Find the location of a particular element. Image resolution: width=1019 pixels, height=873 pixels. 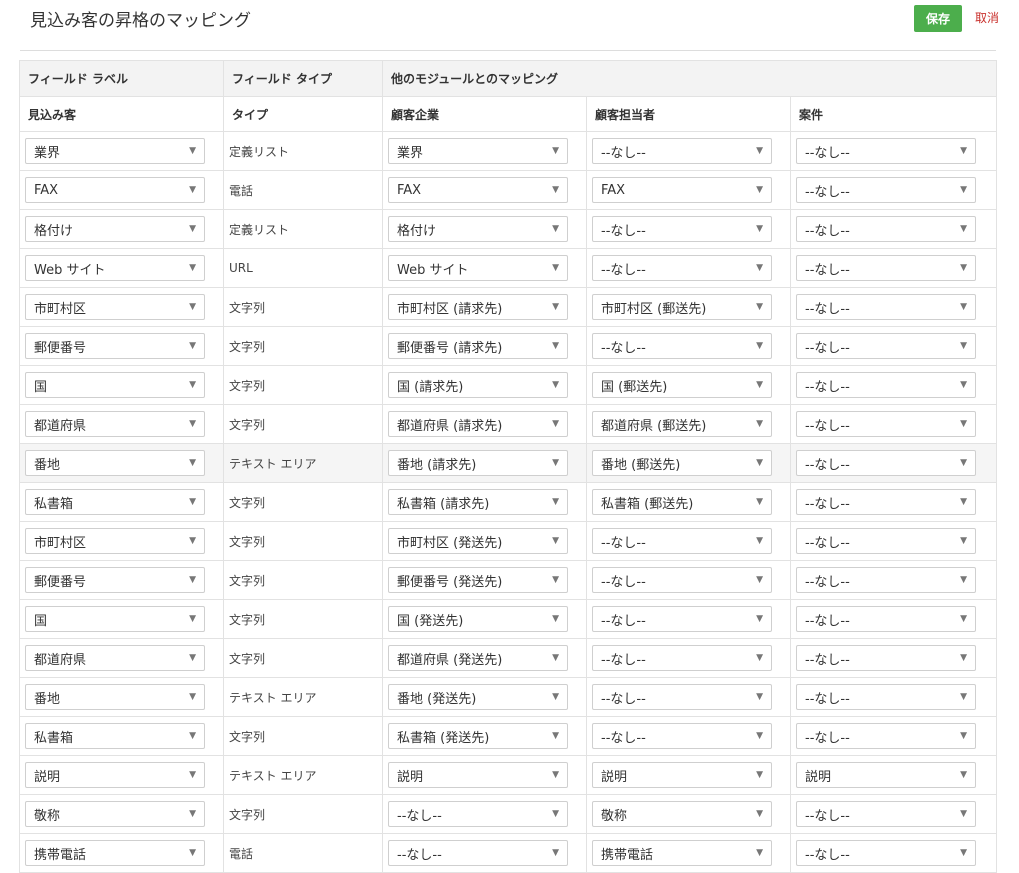

account-field-select: 業界 ▼ is located at coordinates (478, 151).